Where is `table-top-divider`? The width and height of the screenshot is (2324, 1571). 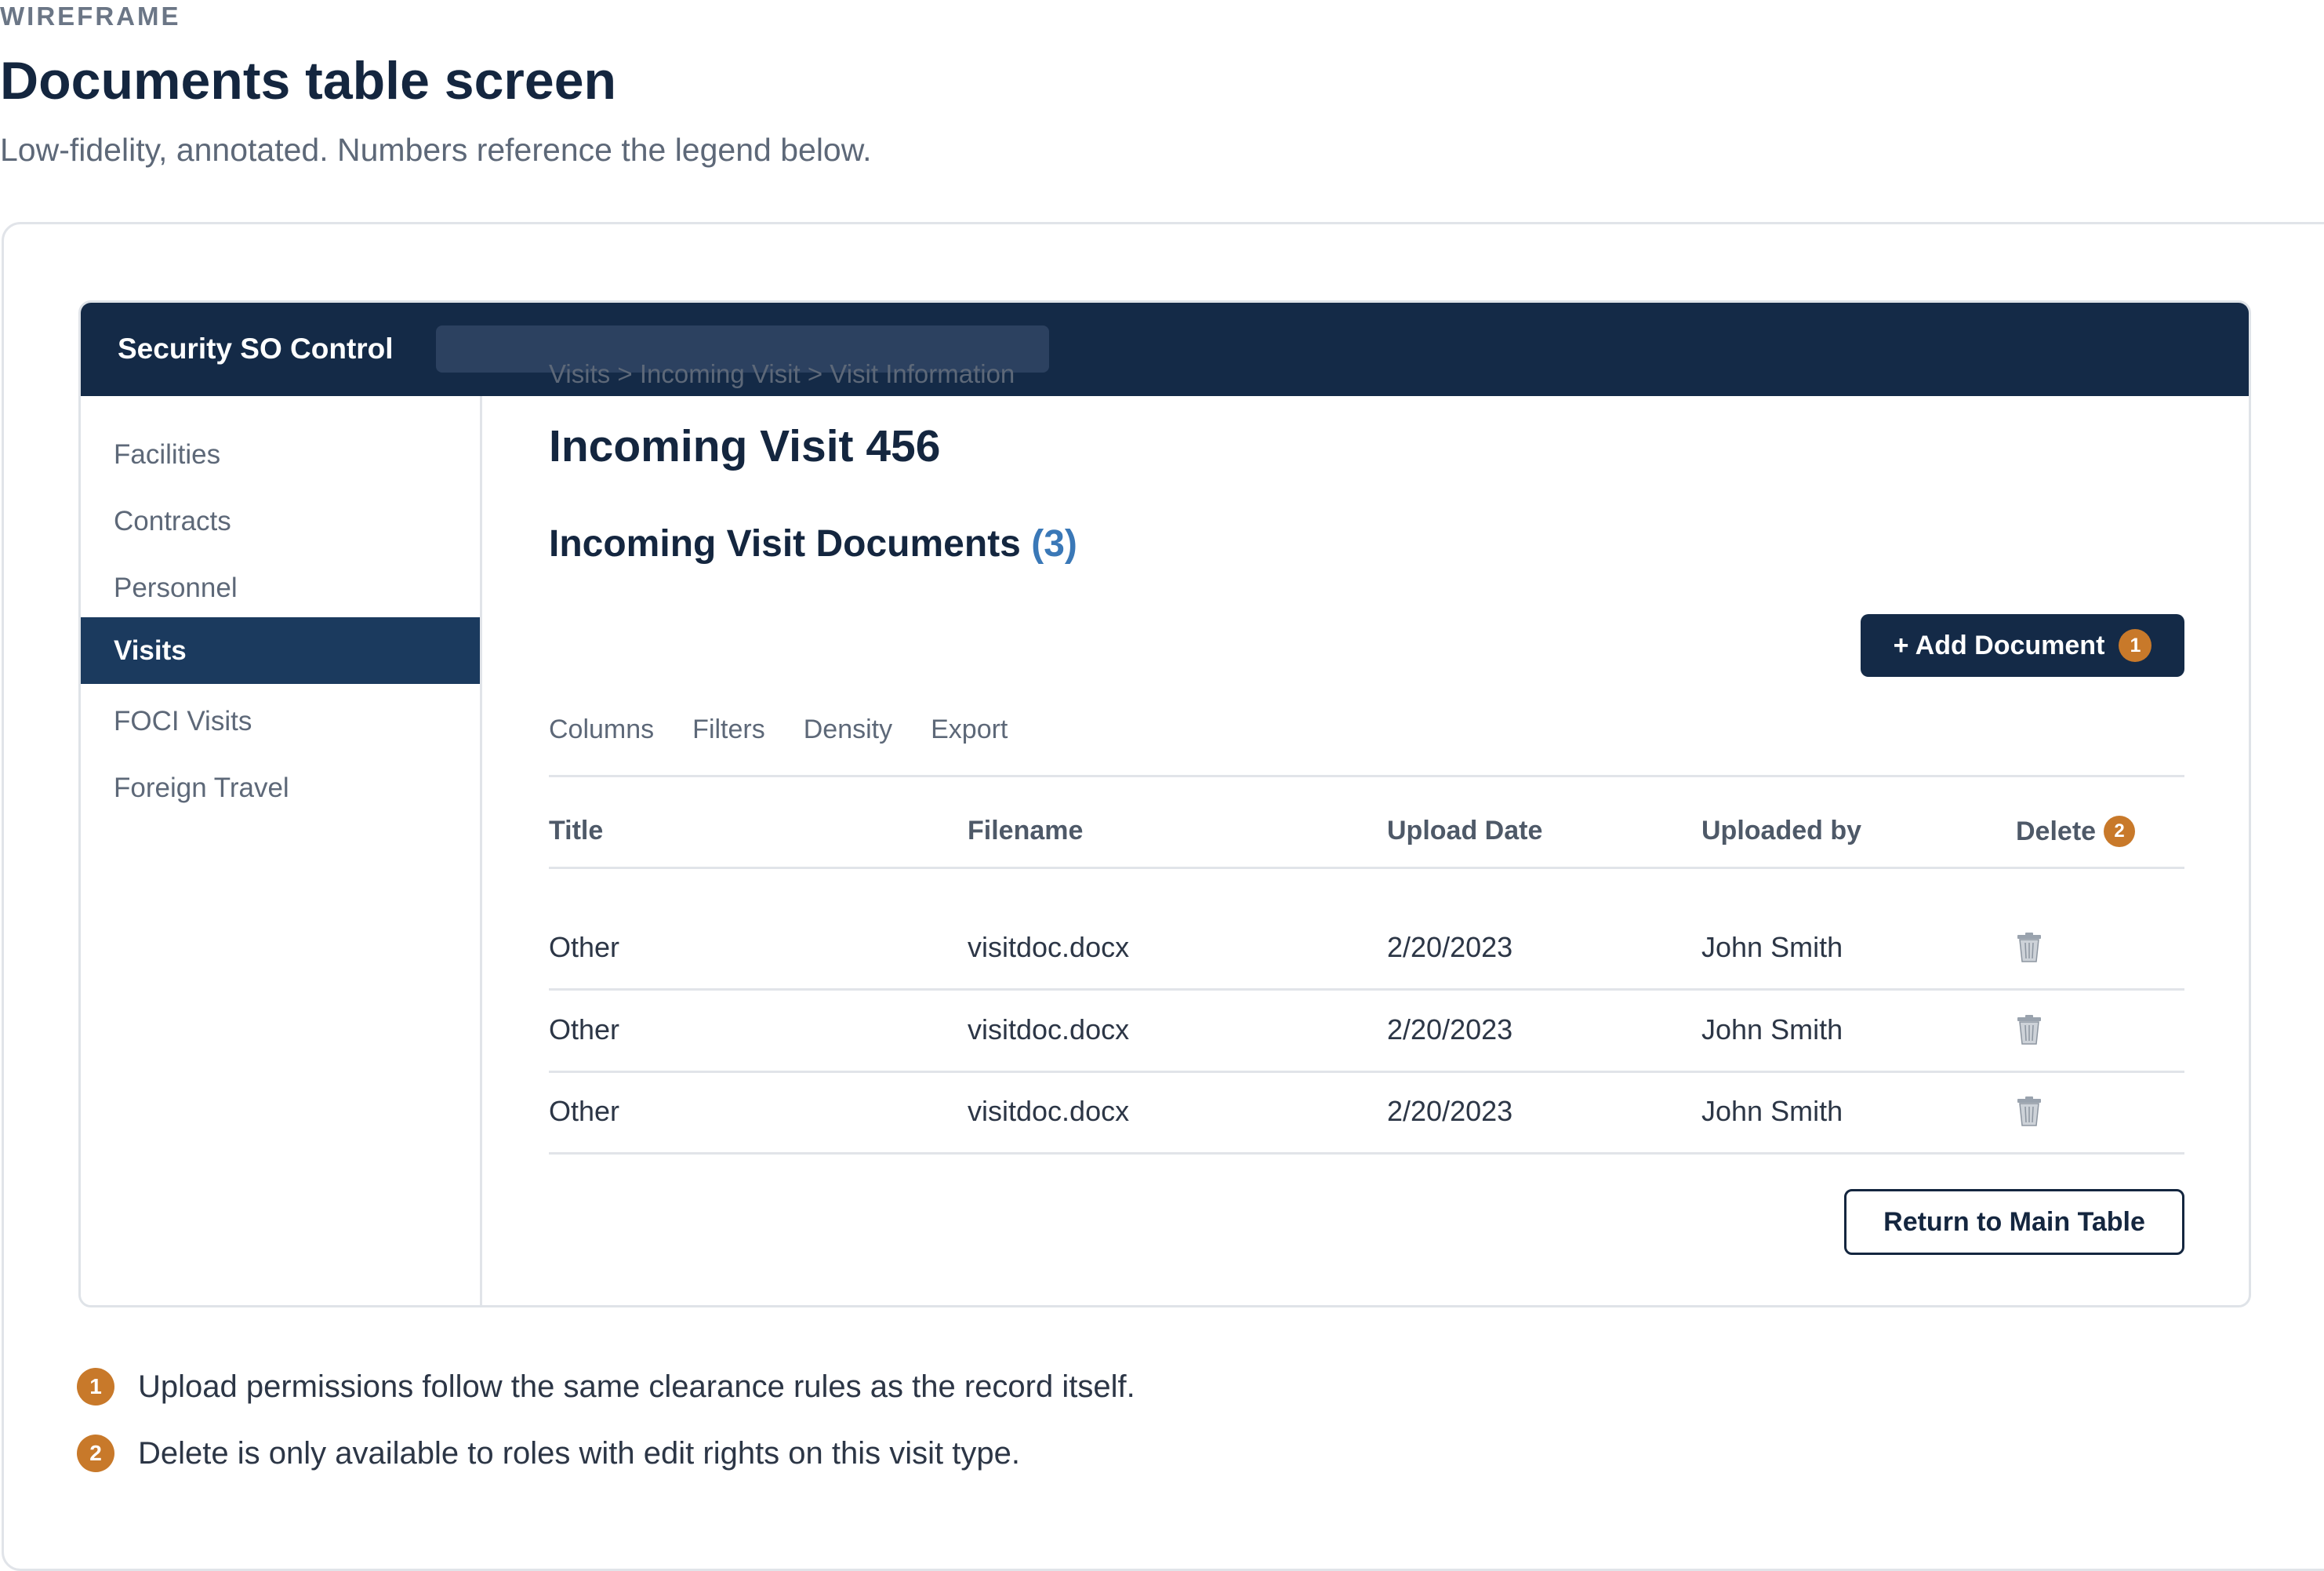
table-top-divider is located at coordinates (1366, 776).